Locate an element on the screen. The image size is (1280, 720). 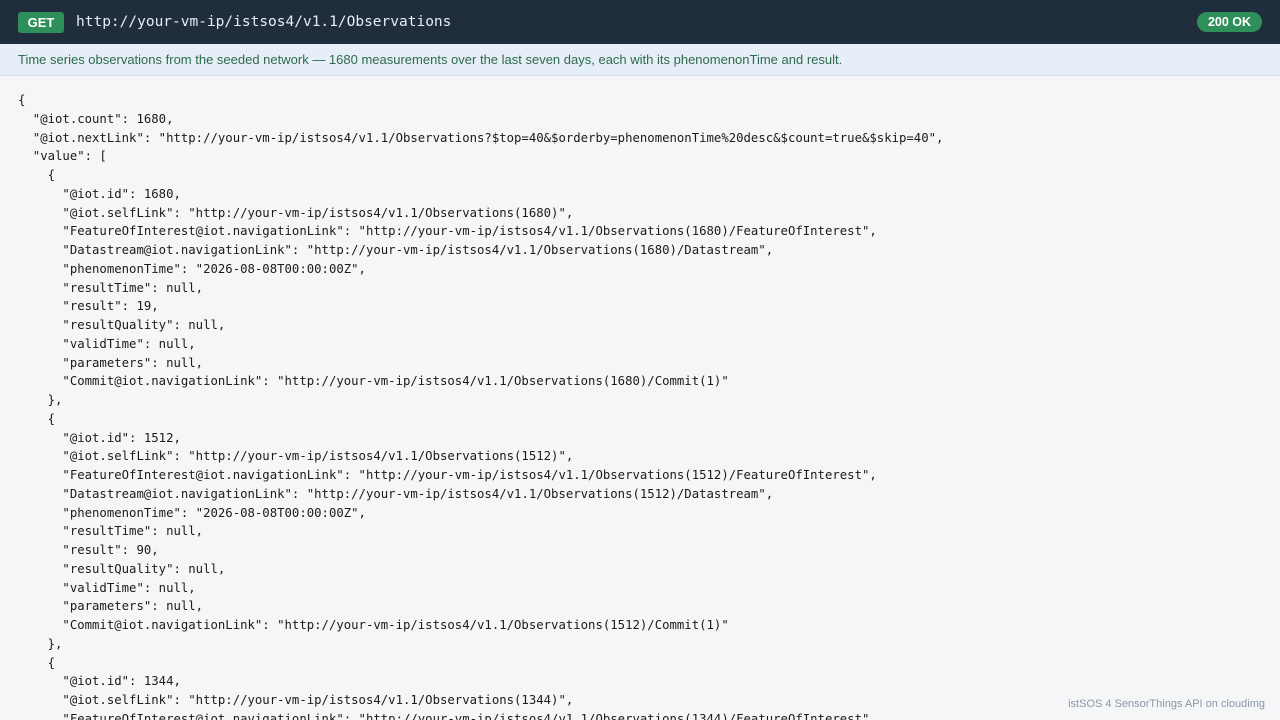
json-line: "@iot.id": 1344, is located at coordinates (99, 681).